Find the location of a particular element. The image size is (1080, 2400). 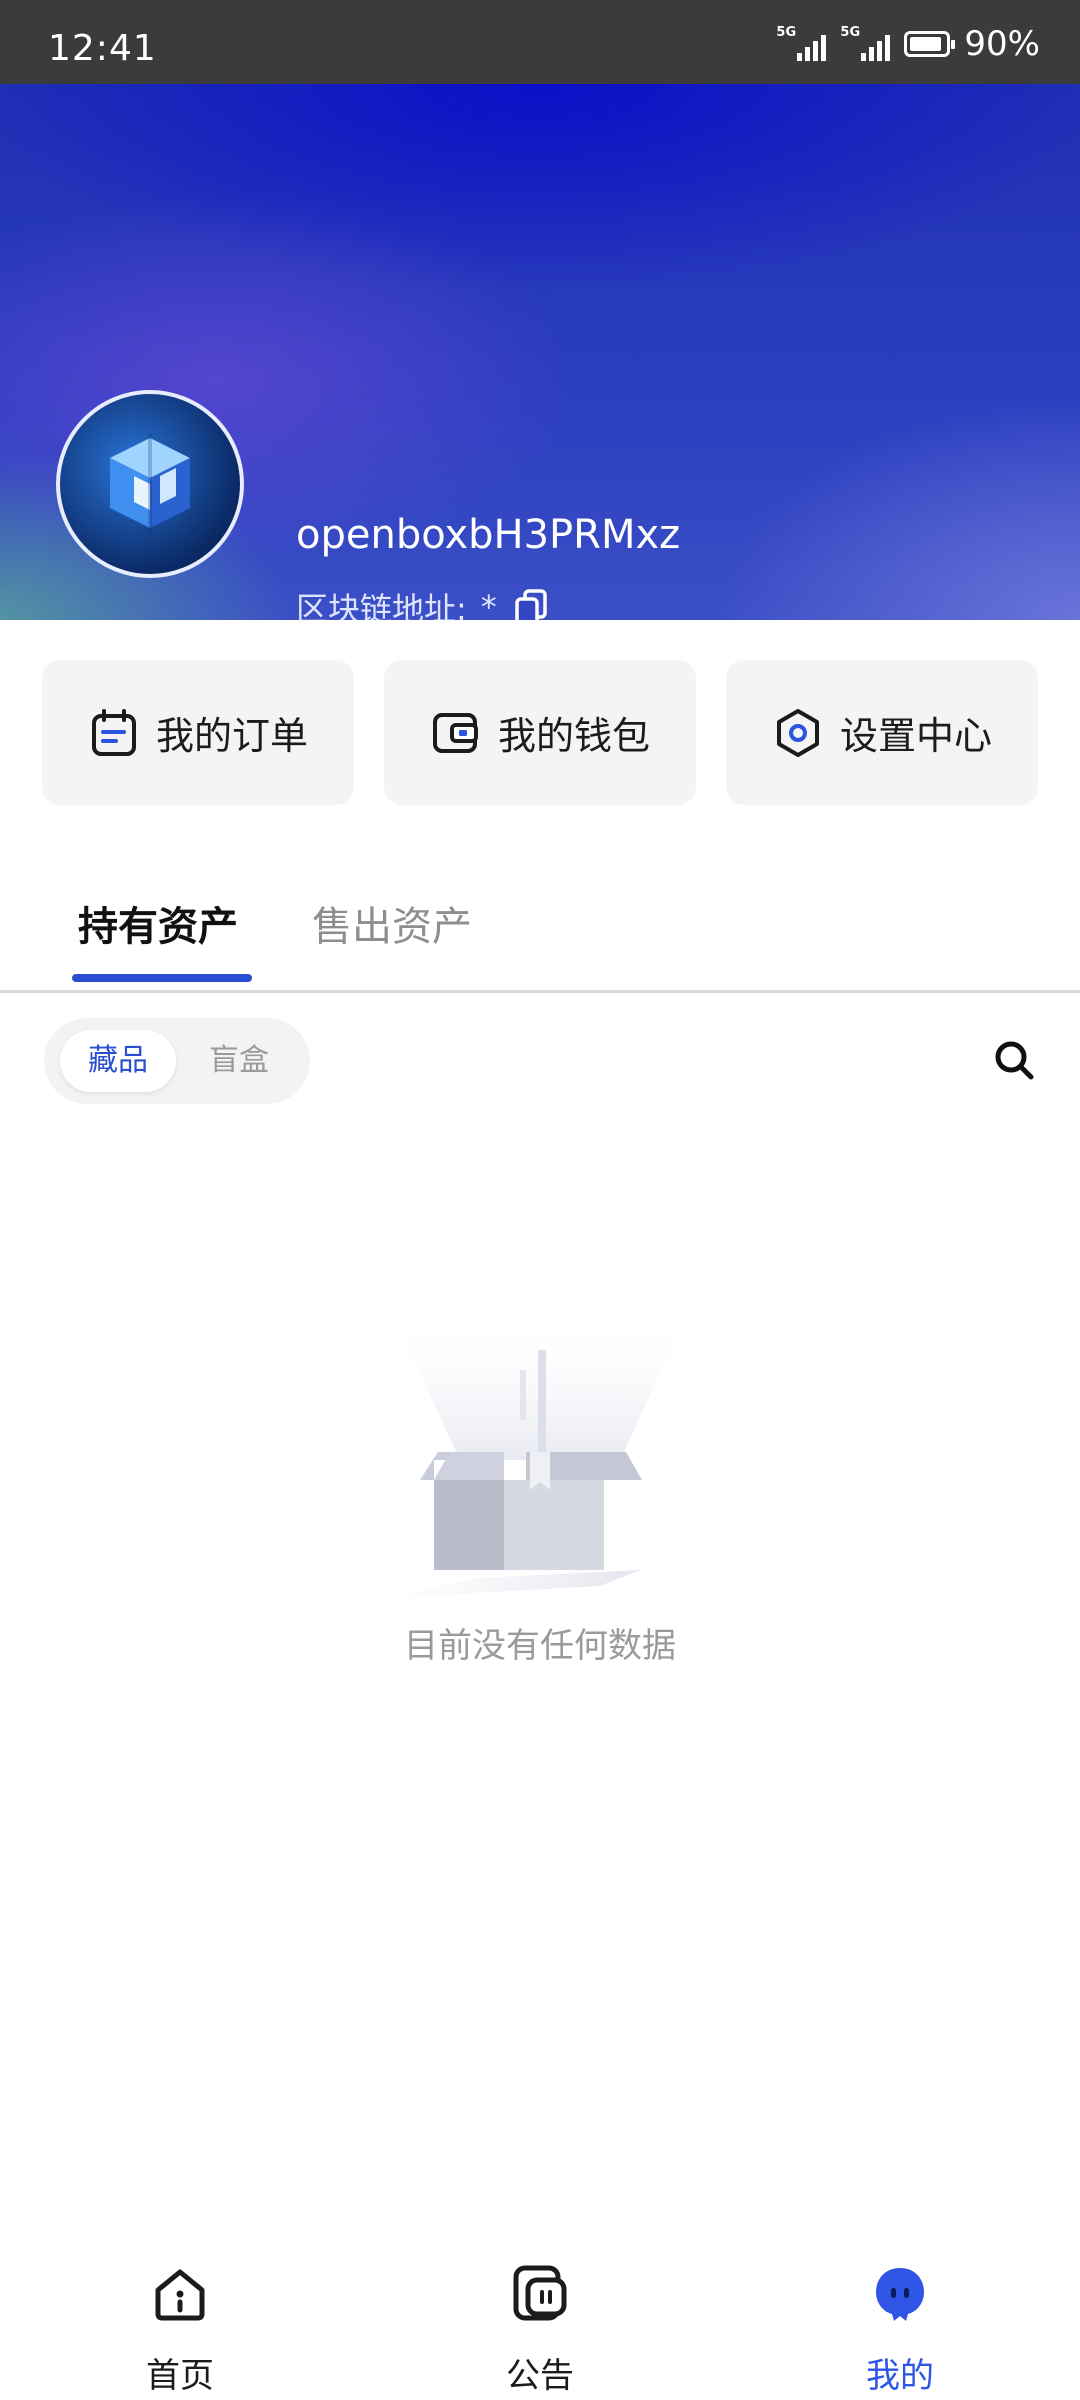

my-wallet-label: 我的钱包 is located at coordinates (573, 736).